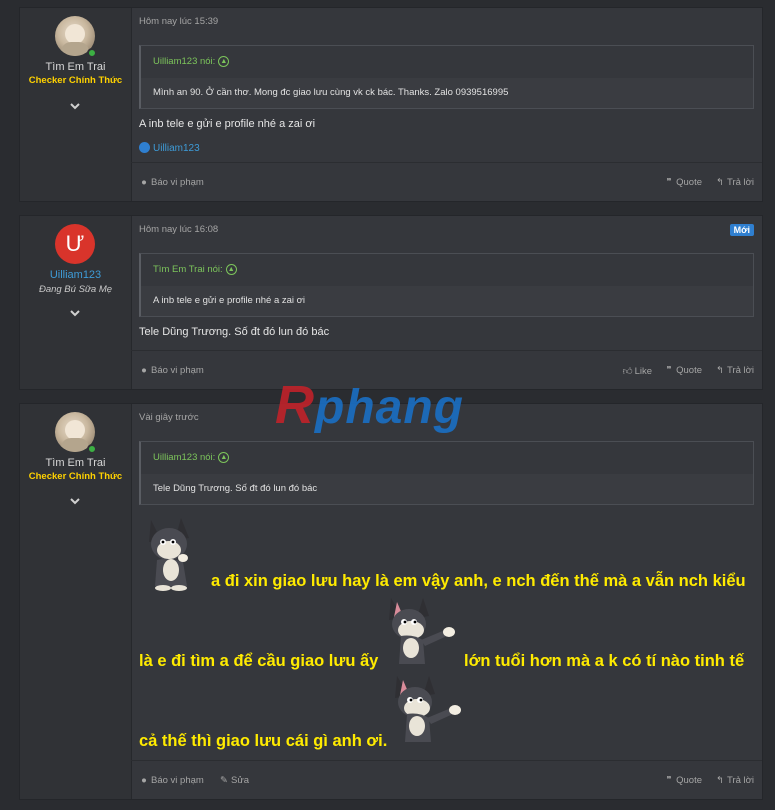 The height and width of the screenshot is (810, 775). Describe the element at coordinates (446, 181) in the screenshot. I see `post-footer: ● Báo vi phạm ❞ Quote ↰ Trả lời` at that location.